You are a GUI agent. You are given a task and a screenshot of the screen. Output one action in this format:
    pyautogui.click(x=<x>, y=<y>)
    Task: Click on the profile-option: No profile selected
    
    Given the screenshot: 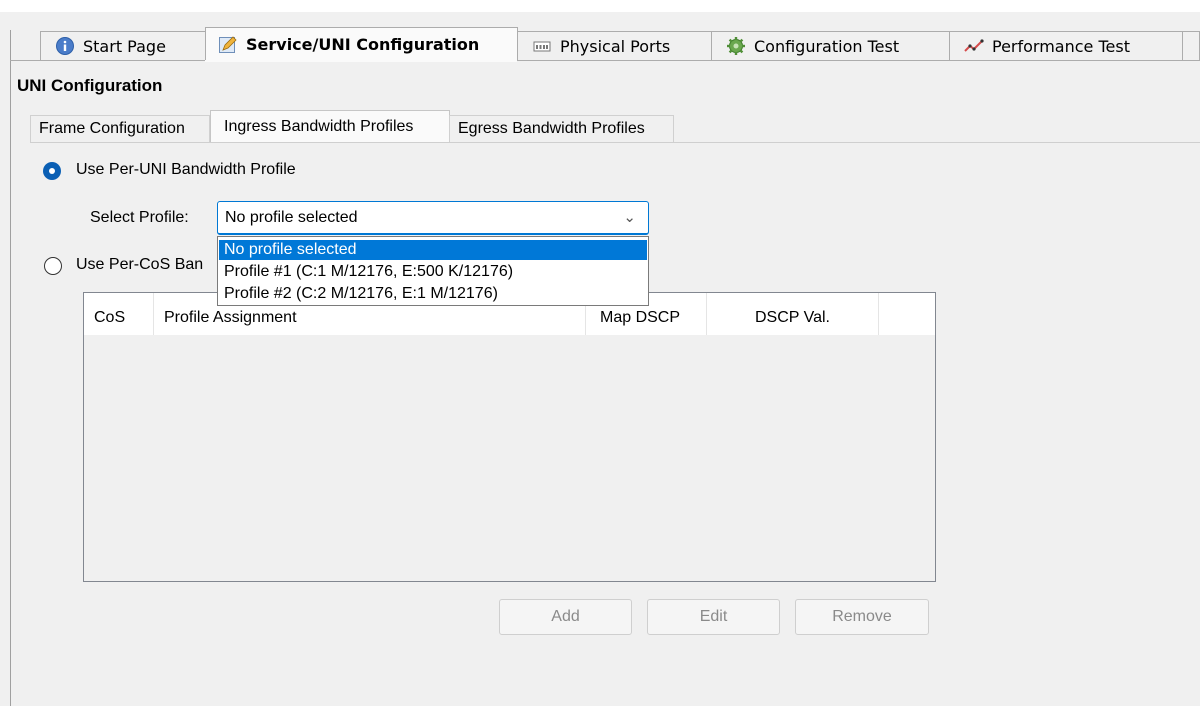 What is the action you would take?
    pyautogui.click(x=433, y=250)
    